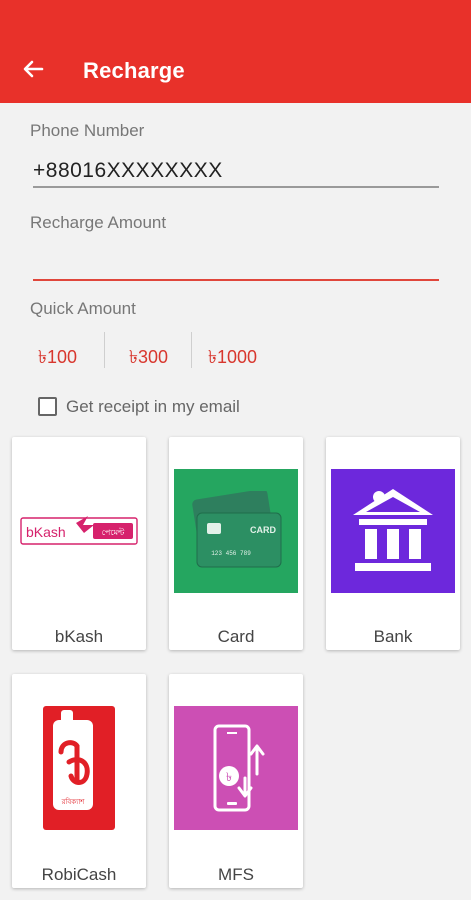  What do you see at coordinates (393, 531) in the screenshot?
I see `bank-icon` at bounding box center [393, 531].